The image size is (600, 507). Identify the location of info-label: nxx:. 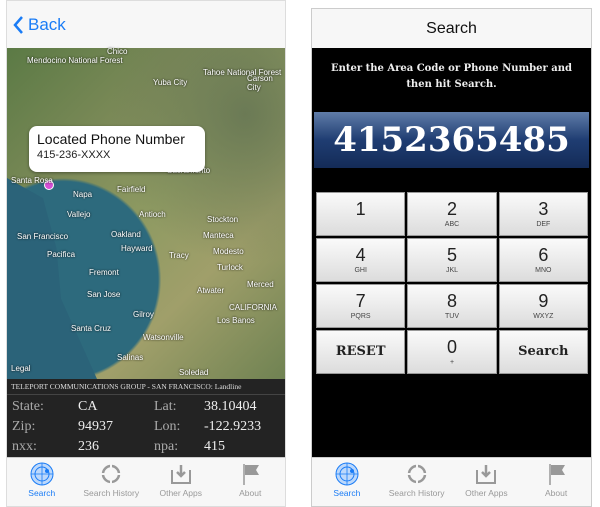
(24, 446).